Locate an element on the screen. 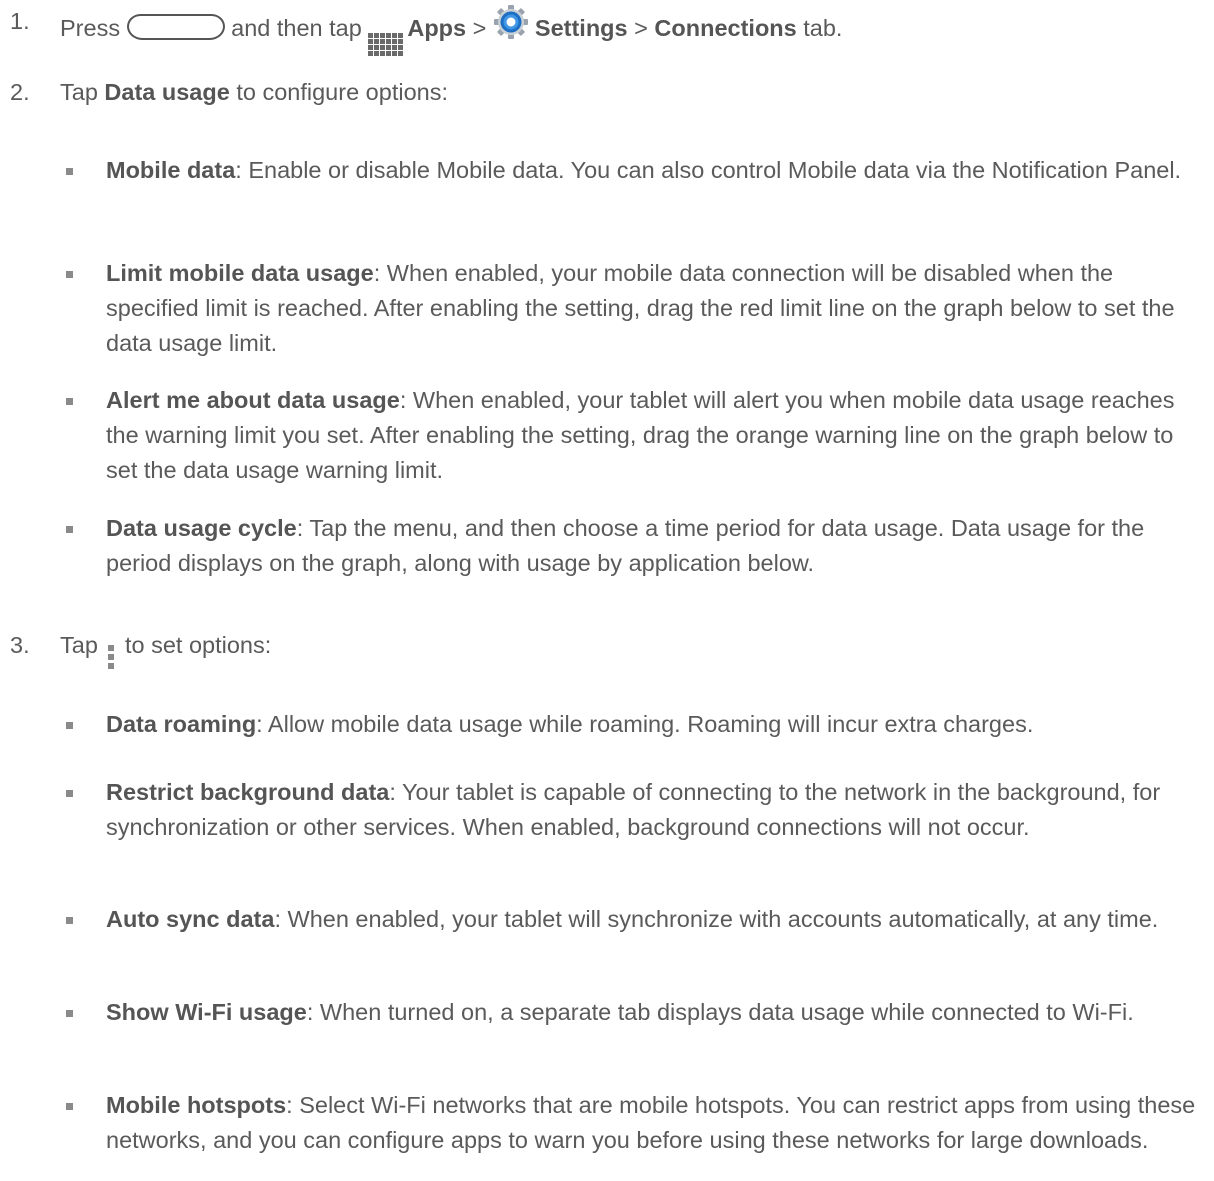 Image resolution: width=1214 pixels, height=1181 pixels. apps-label: Apps is located at coordinates (437, 28).